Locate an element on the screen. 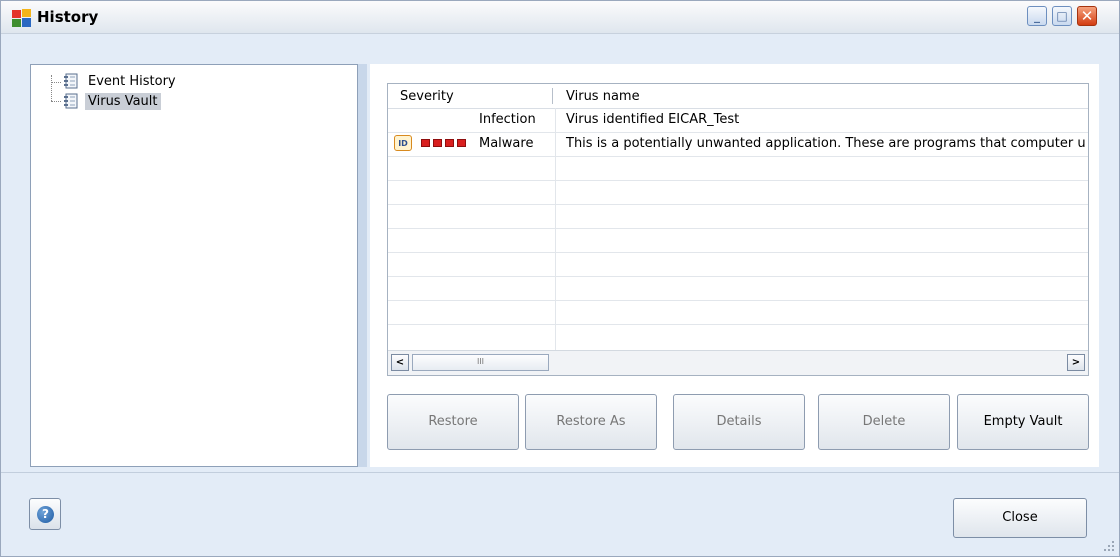 The width and height of the screenshot is (1120, 557). restore-button: Restore is located at coordinates (453, 422).